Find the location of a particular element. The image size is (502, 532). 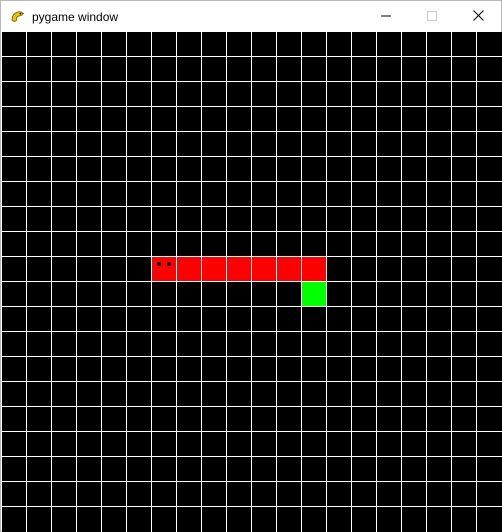

minimize-button is located at coordinates (386, 16).